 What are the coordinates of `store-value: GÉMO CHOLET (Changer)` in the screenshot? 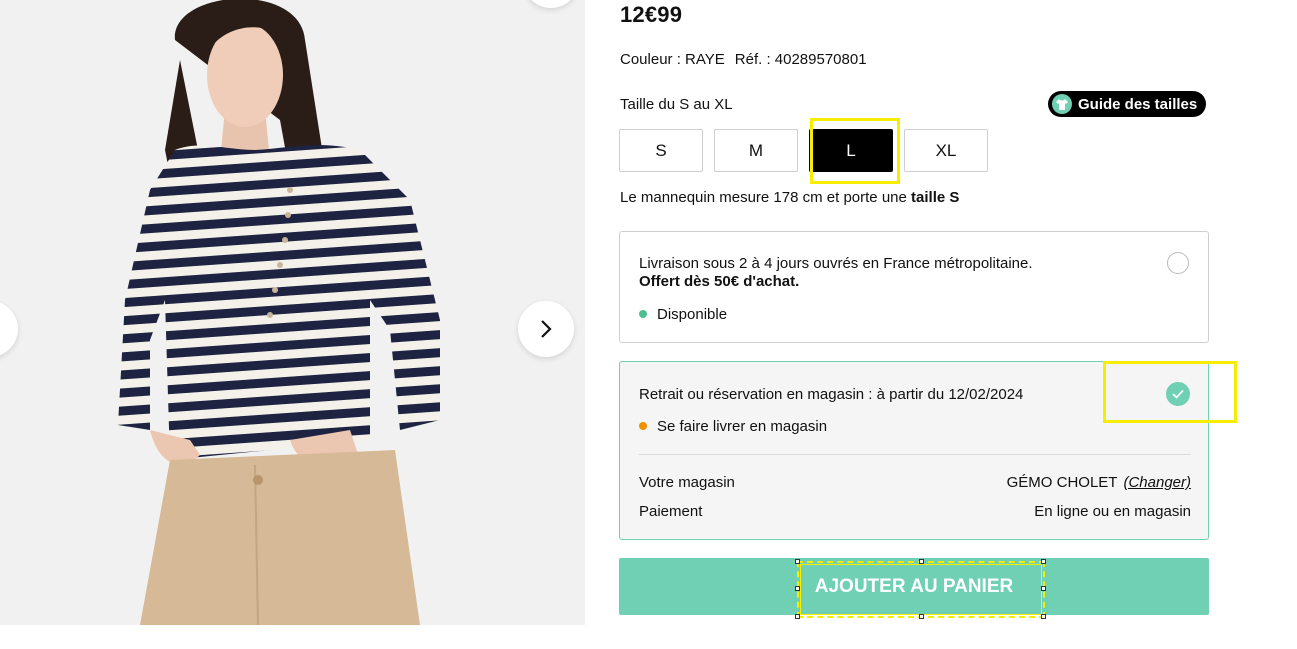 It's located at (1099, 482).